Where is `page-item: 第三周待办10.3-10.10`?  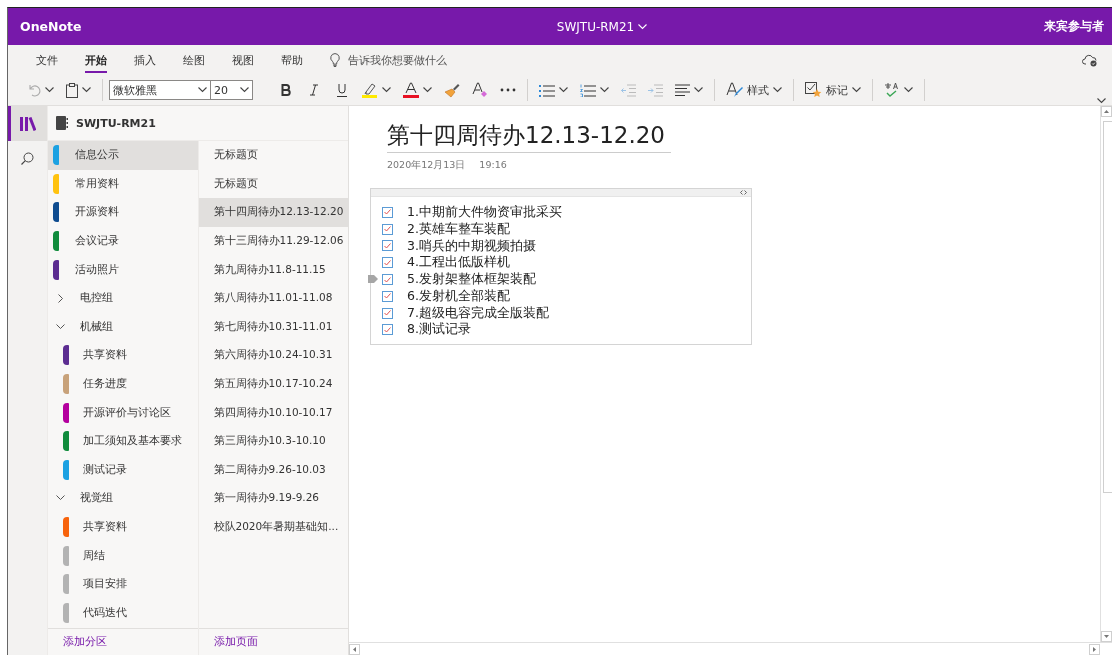
page-item: 第三周待办10.3-10.10 is located at coordinates (273, 441).